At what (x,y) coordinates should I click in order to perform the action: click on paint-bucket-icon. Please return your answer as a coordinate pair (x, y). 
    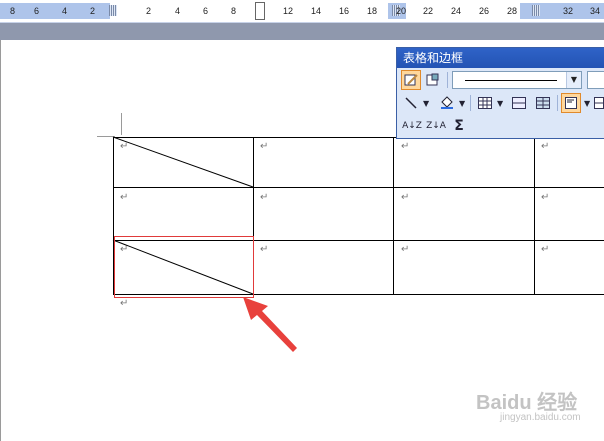
    Looking at the image, I should click on (447, 102).